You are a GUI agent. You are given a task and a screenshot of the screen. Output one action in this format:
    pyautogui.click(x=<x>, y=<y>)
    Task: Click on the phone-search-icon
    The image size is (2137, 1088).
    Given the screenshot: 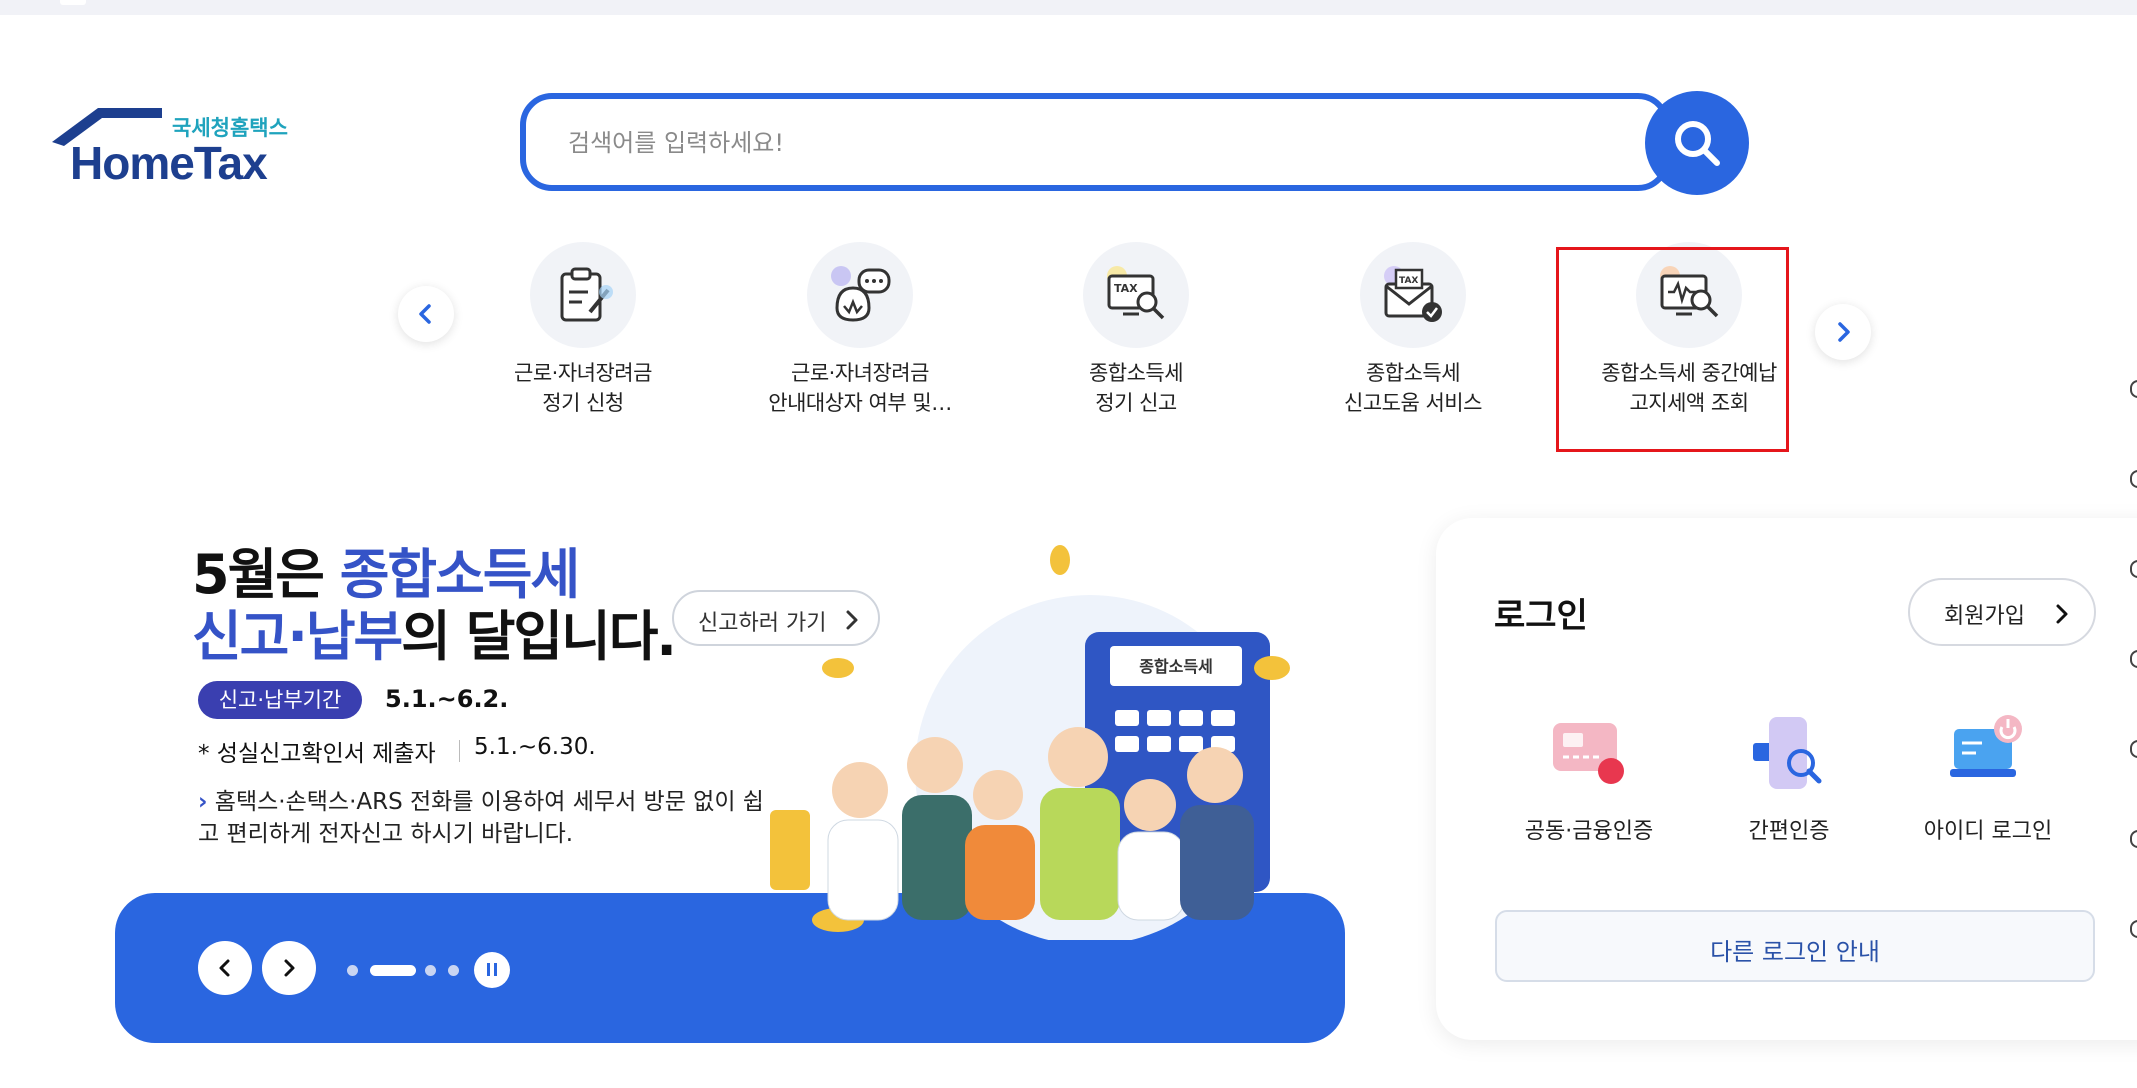 What is the action you would take?
    pyautogui.click(x=1787, y=753)
    